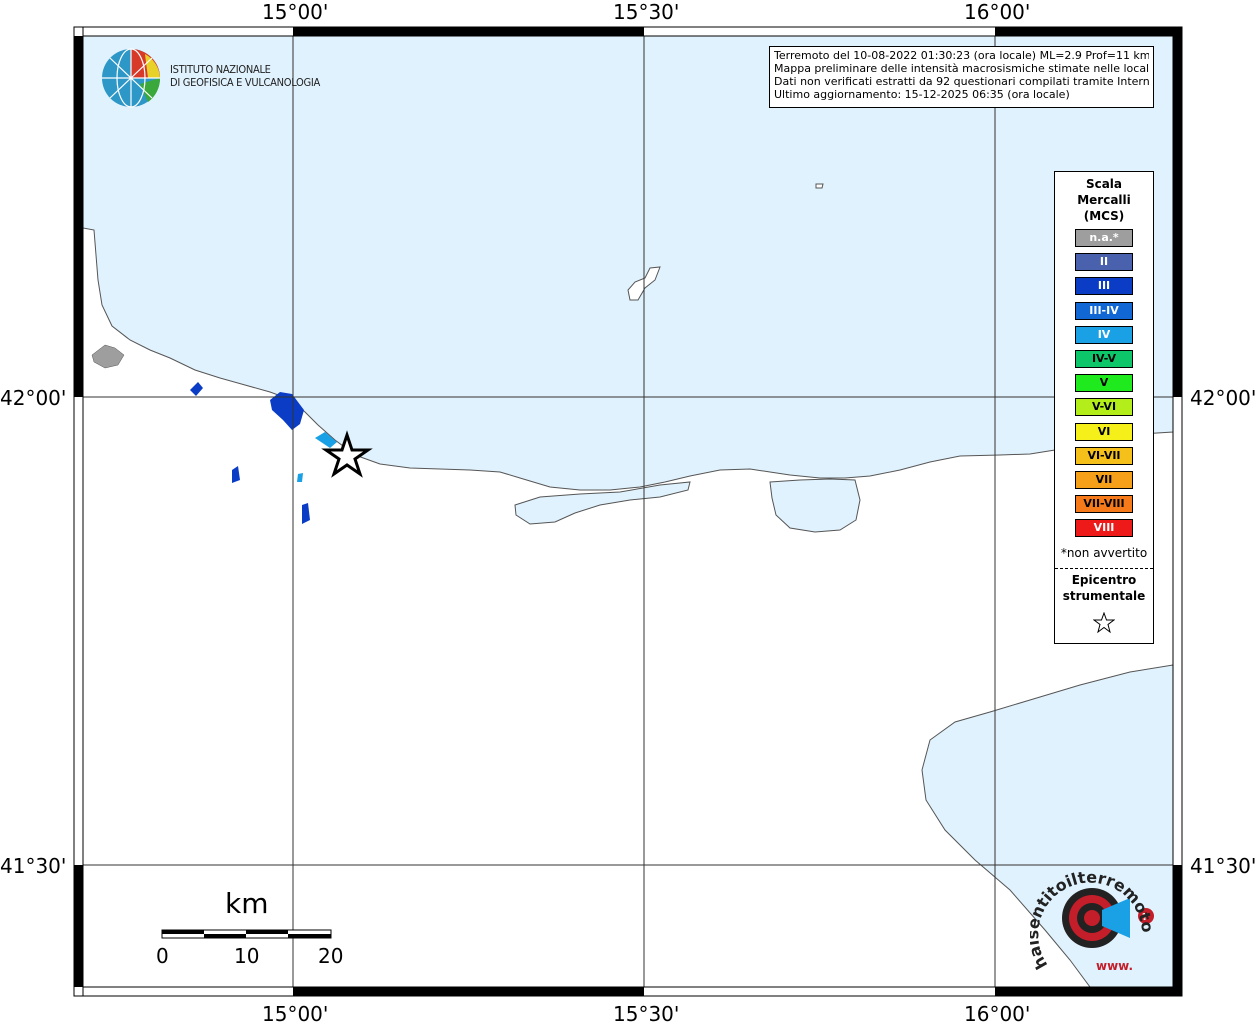 The height and width of the screenshot is (1026, 1256). What do you see at coordinates (1104, 480) in the screenshot?
I see `legend-item-vii: VII` at bounding box center [1104, 480].